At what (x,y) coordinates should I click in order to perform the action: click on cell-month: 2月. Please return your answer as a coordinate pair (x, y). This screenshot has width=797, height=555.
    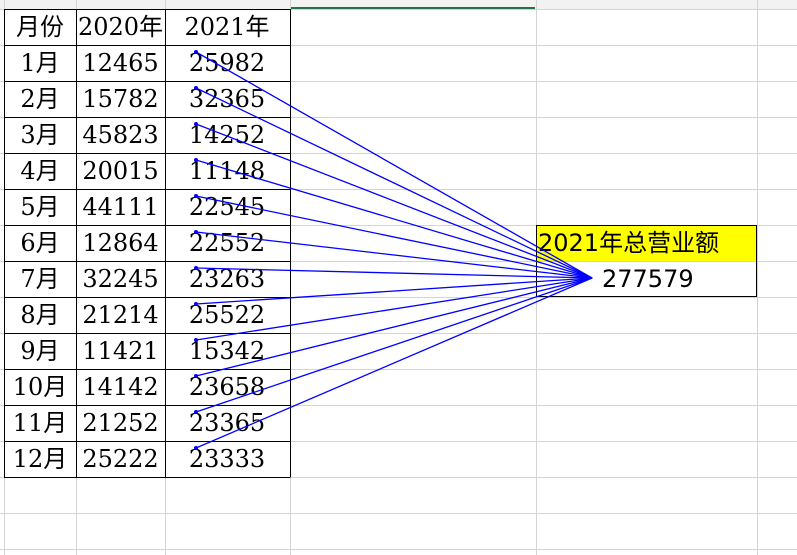
    Looking at the image, I should click on (40, 99).